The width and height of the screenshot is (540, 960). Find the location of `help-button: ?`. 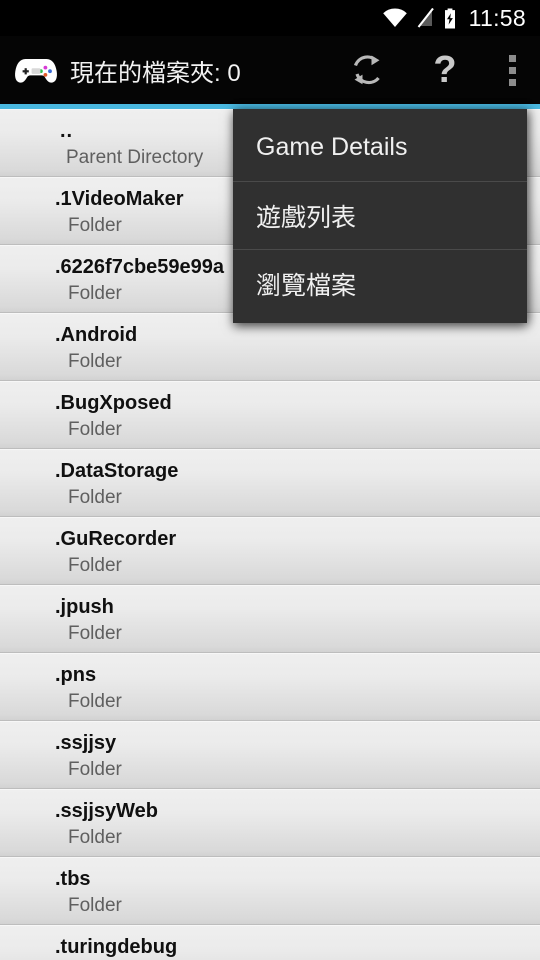

help-button: ? is located at coordinates (445, 70).